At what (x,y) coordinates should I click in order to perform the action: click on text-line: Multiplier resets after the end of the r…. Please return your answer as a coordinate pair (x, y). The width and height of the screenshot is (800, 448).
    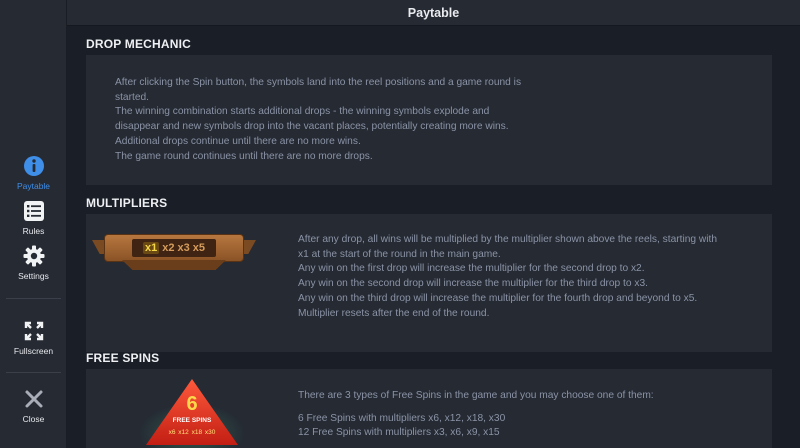
    Looking at the image, I should click on (394, 313).